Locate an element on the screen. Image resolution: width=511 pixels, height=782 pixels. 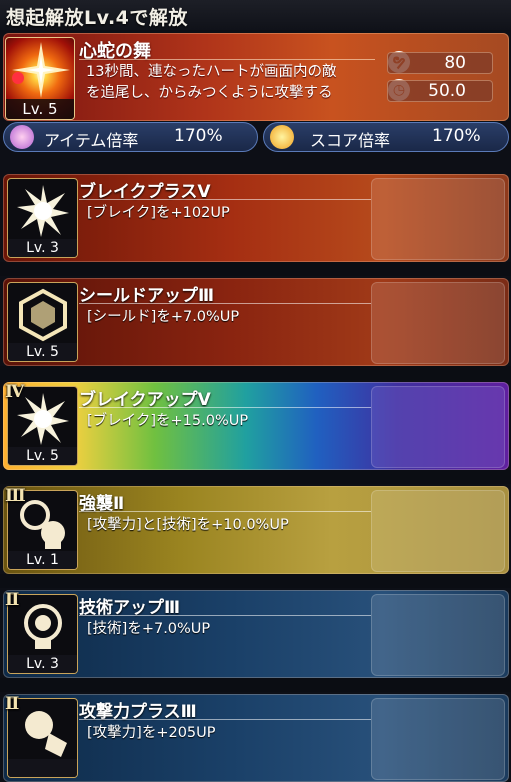
ability-row: Lv. 5 Ⅳ ブレイクアップⅤ [ブレイク]を+15.0%UP is located at coordinates (256, 426).